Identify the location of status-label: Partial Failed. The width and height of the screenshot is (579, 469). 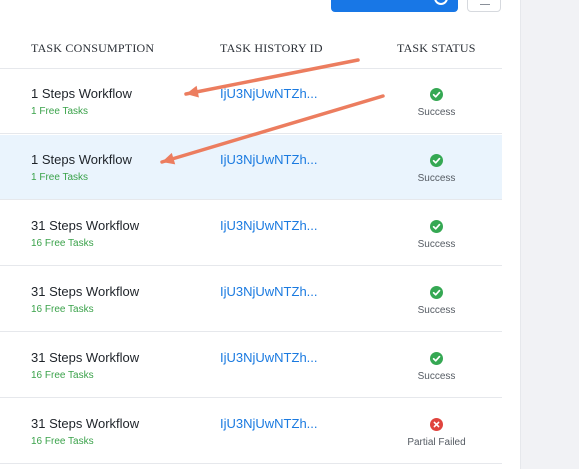
(436, 442).